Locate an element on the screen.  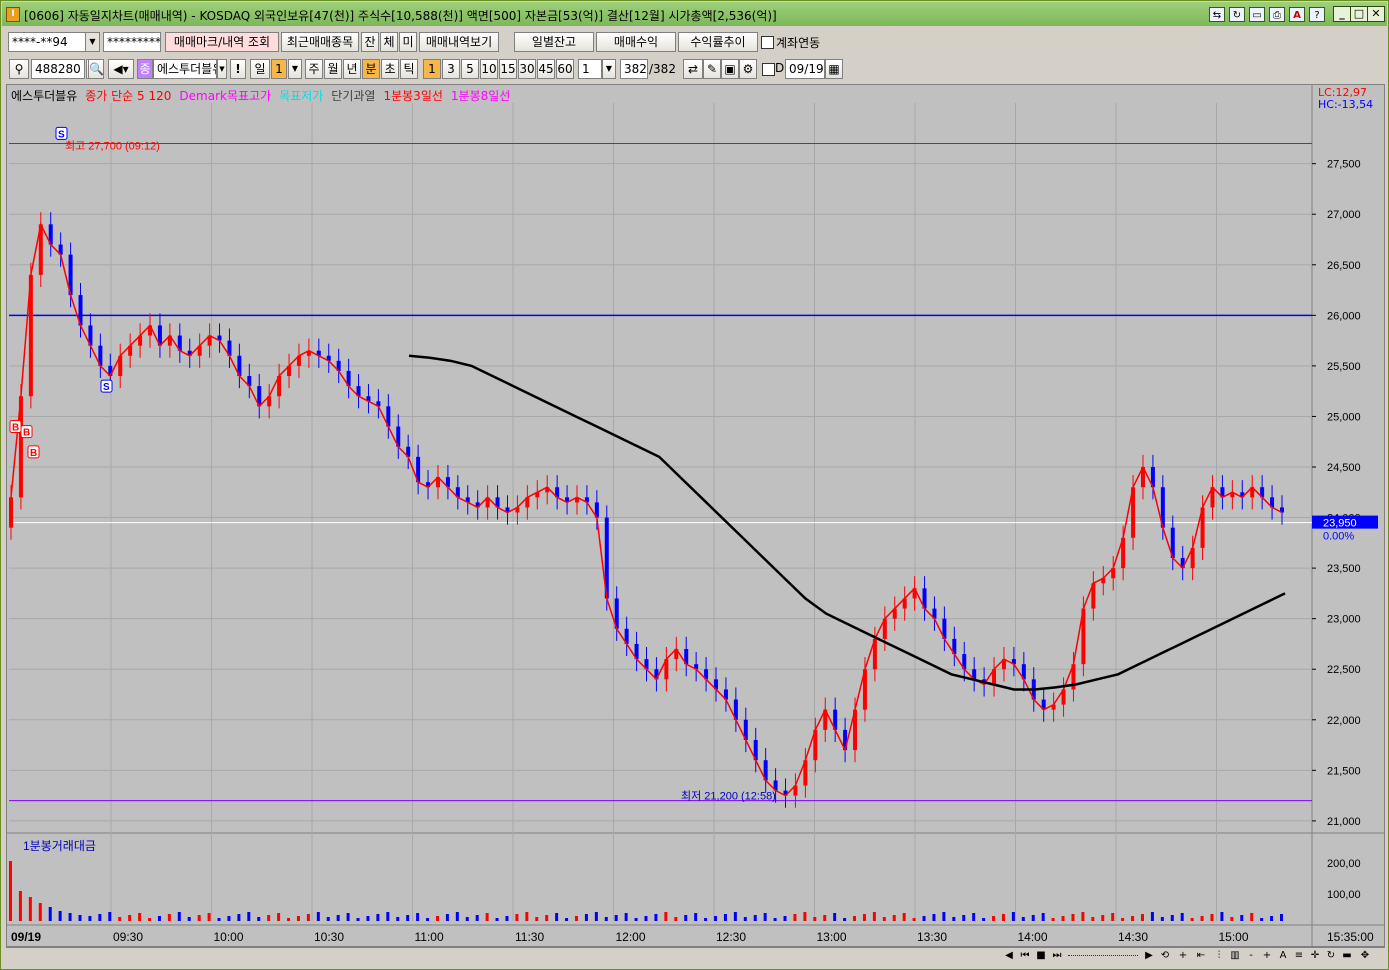
font-icon: A is located at coordinates (1297, 14).